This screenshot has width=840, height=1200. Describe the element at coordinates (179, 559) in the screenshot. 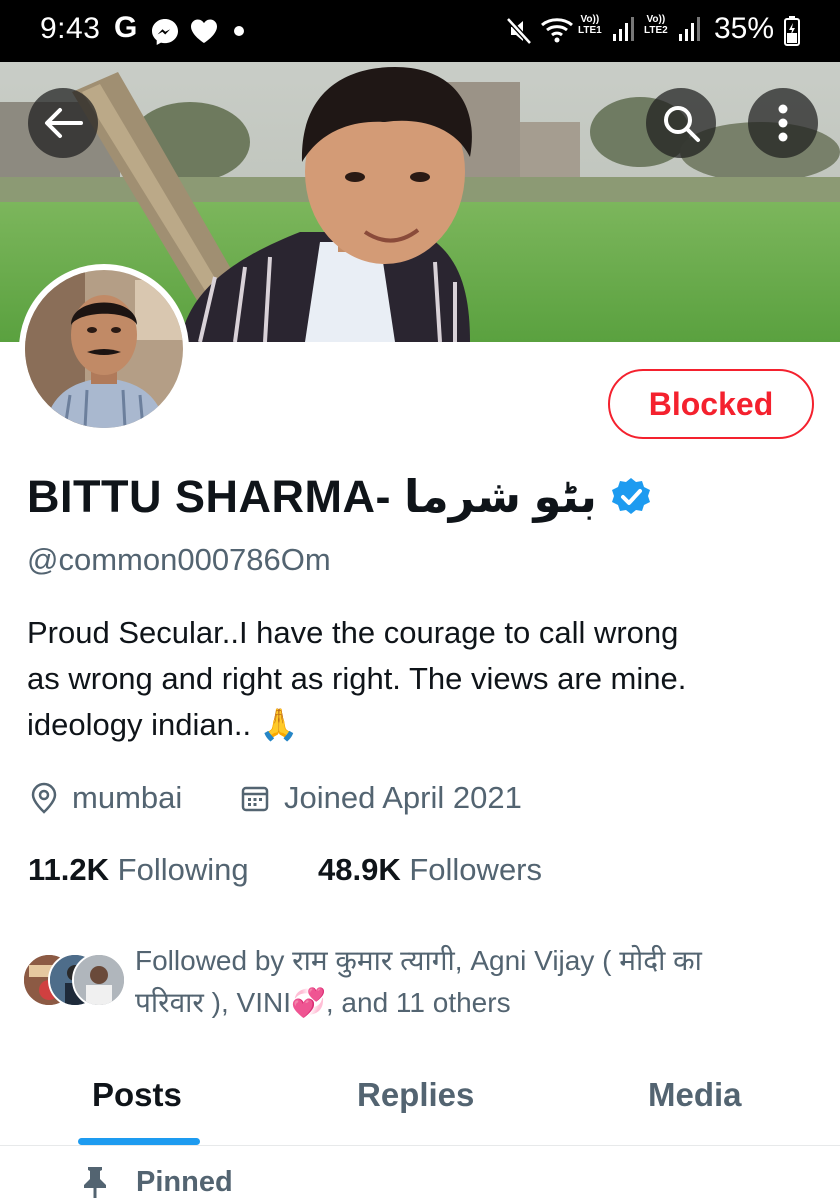

I see `handle: @common000786Om` at that location.